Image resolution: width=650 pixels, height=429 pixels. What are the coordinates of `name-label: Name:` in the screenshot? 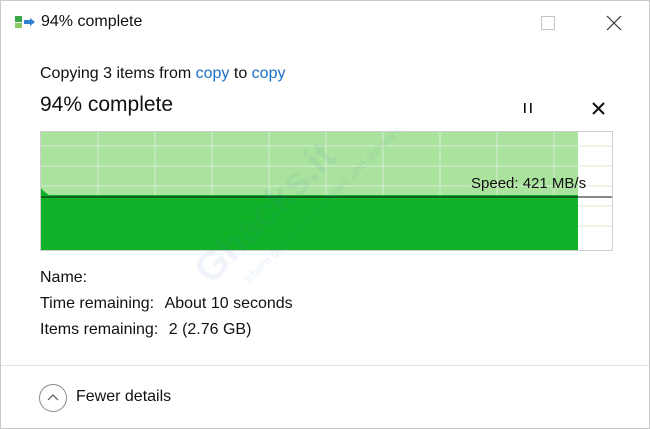 It's located at (64, 277).